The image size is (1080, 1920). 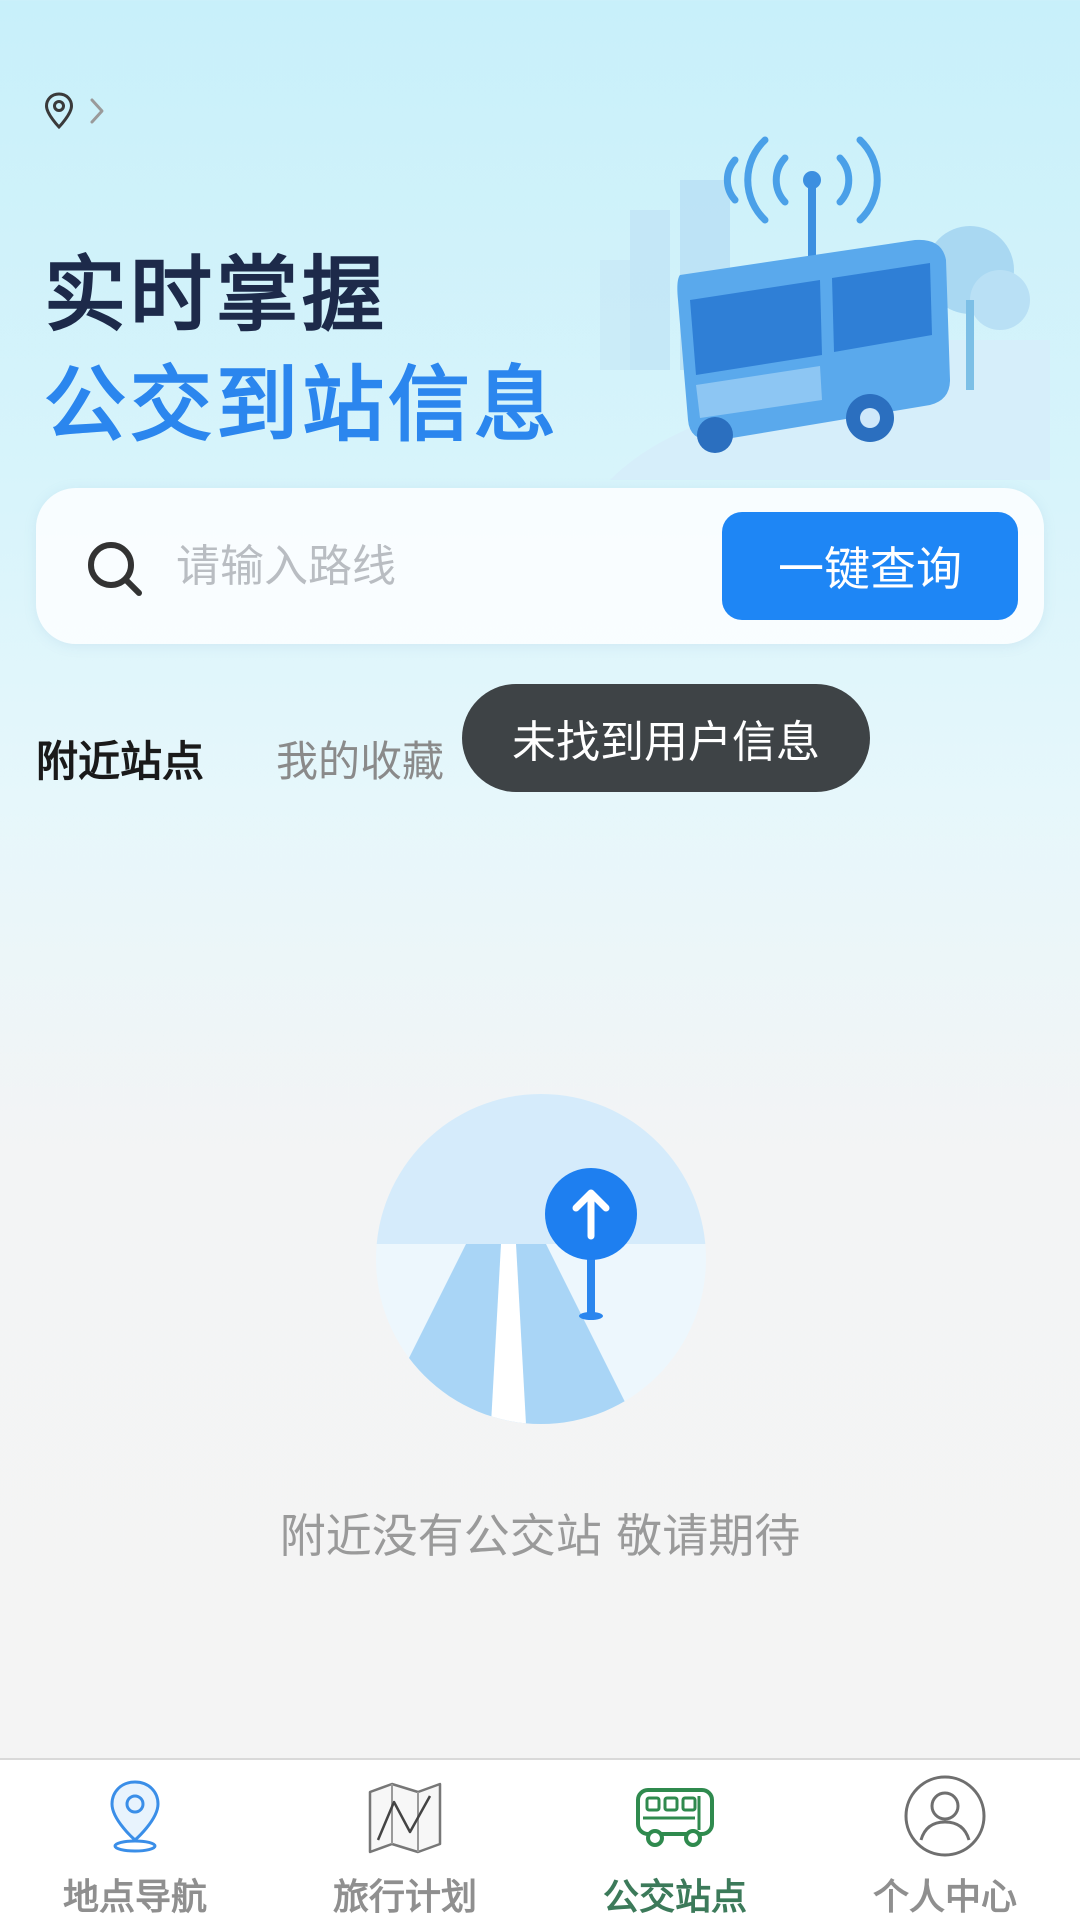 What do you see at coordinates (541, 1259) in the screenshot?
I see `road-signpost-illustration` at bounding box center [541, 1259].